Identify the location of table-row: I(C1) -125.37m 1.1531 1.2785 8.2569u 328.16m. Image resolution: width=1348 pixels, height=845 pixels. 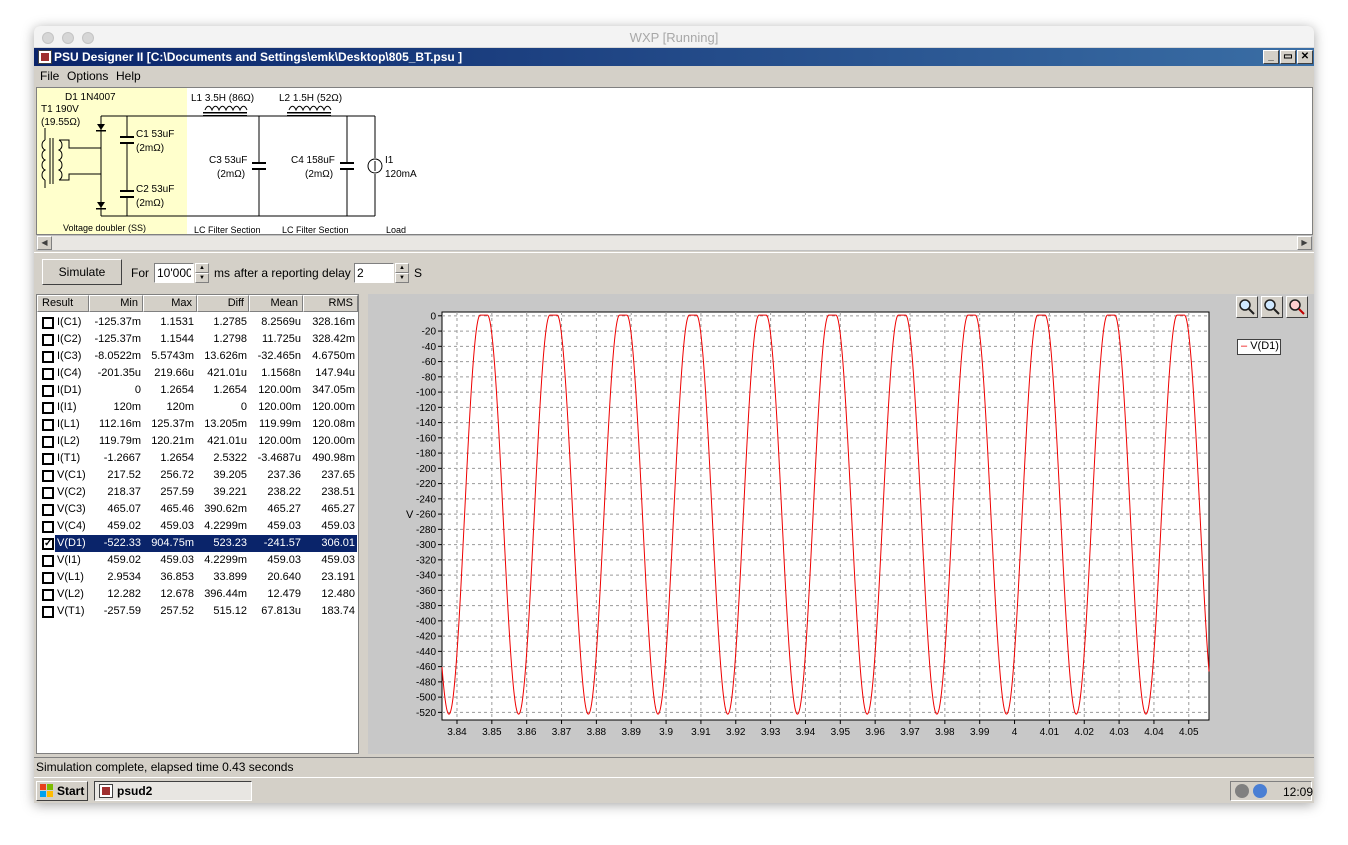
(197, 322).